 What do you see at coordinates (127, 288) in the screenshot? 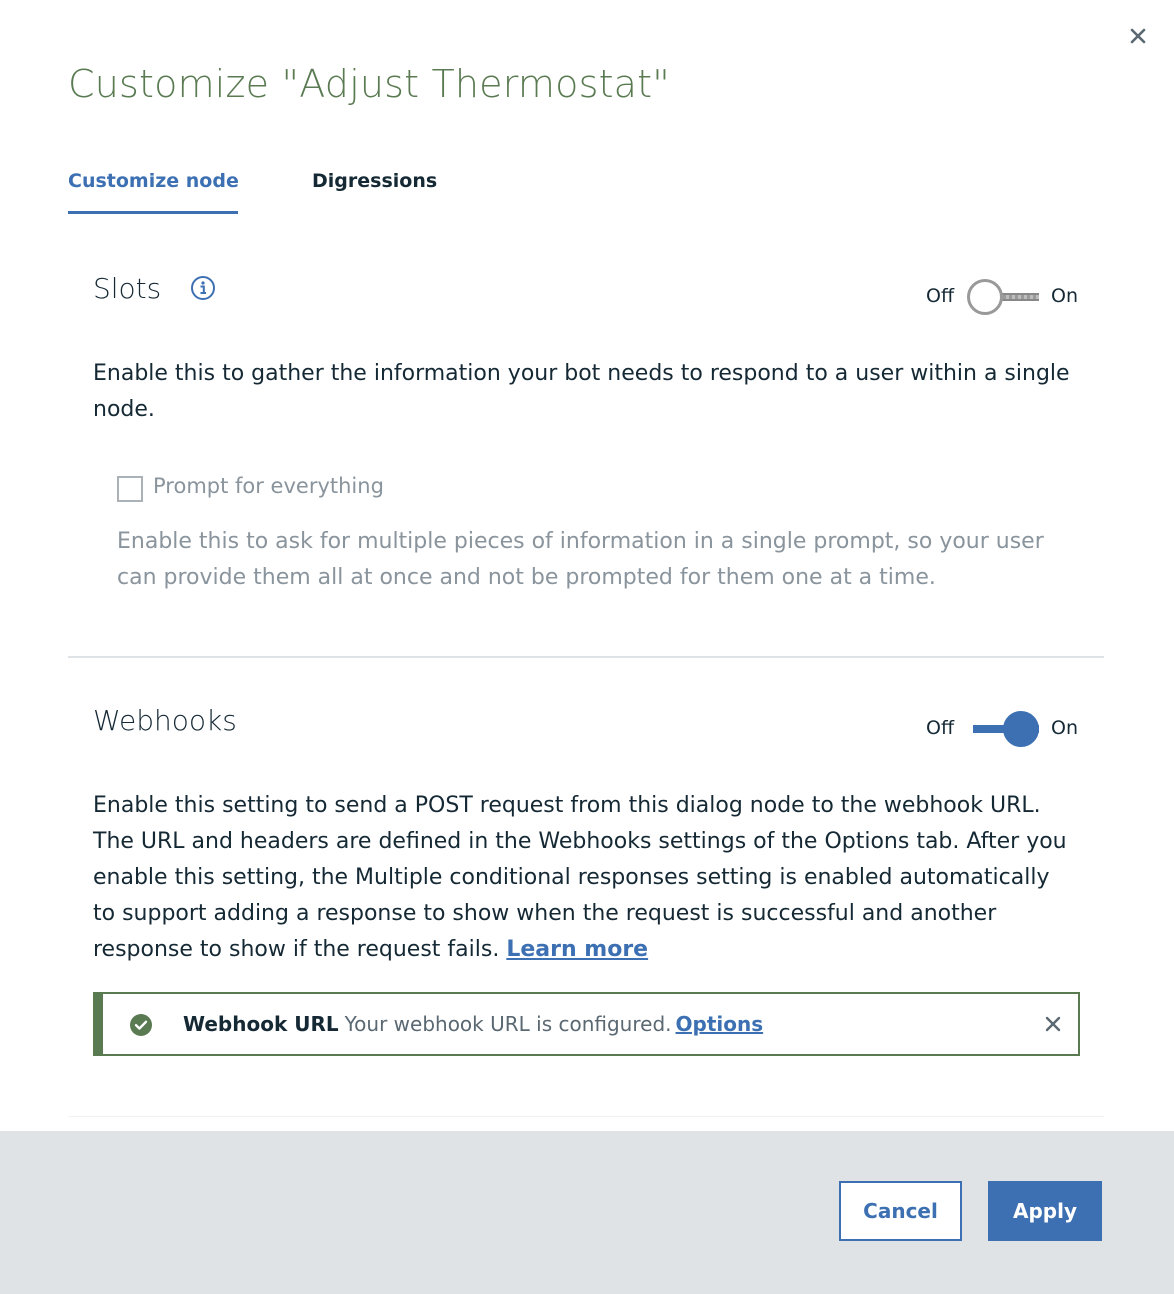
I see `slots-title: Slots` at bounding box center [127, 288].